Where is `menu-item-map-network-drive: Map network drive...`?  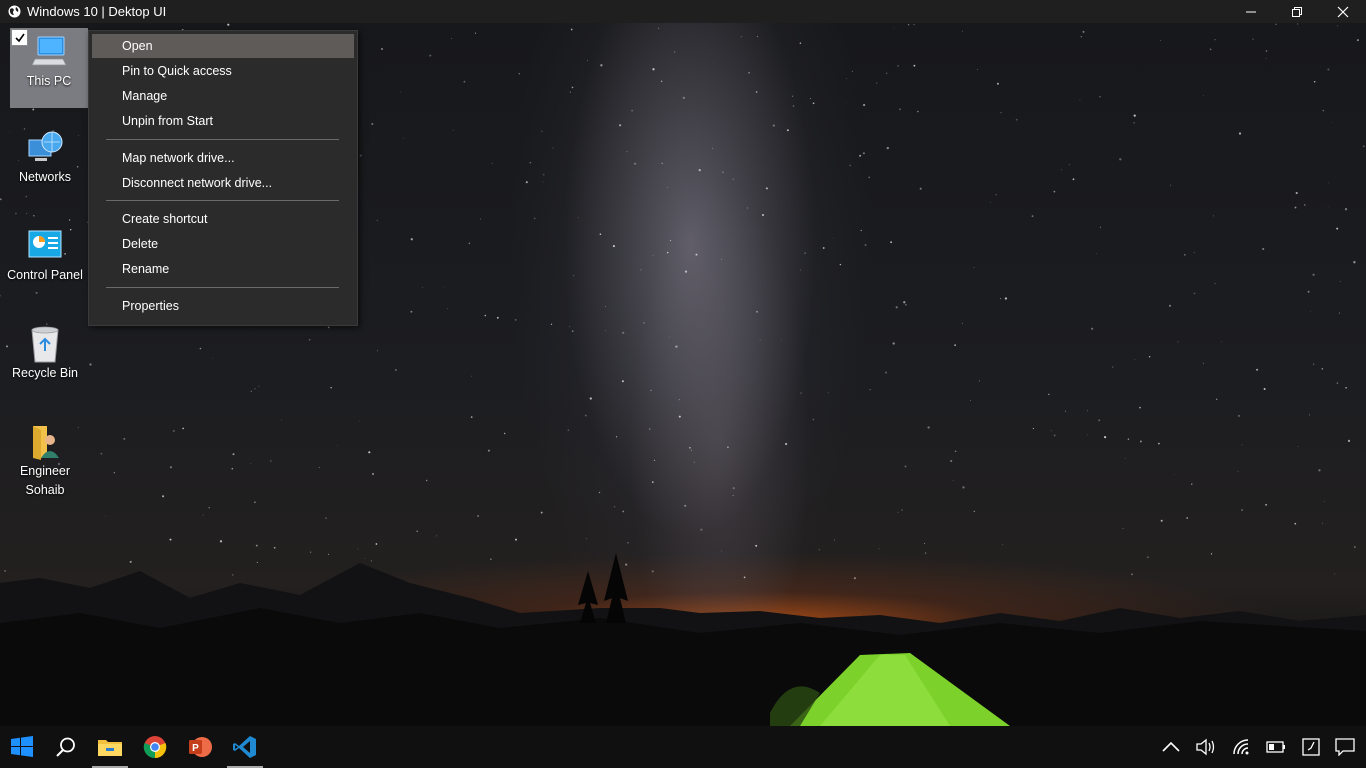 menu-item-map-network-drive: Map network drive... is located at coordinates (223, 158).